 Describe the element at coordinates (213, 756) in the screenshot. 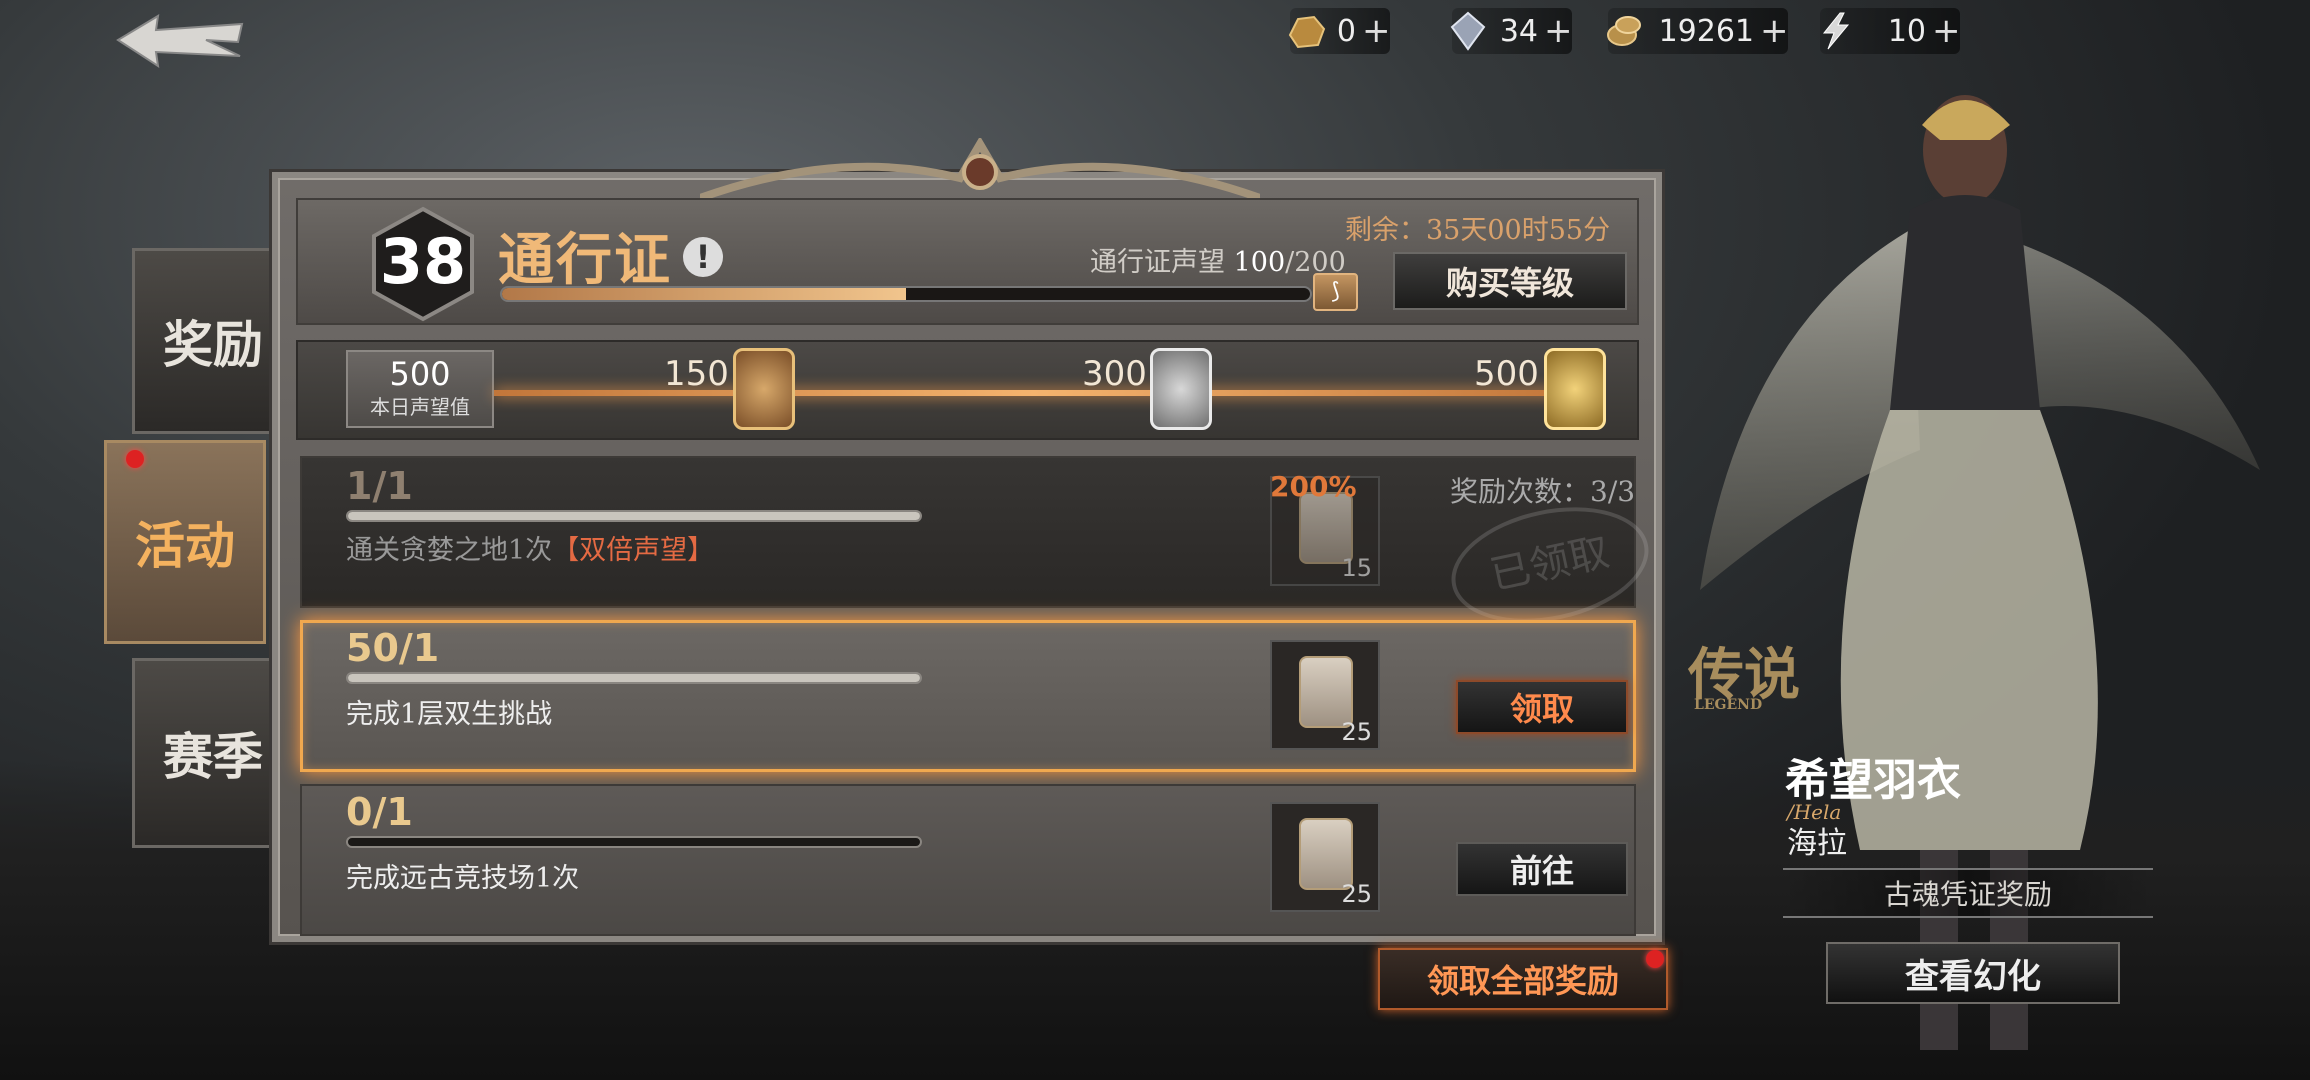

I see `tab-label: 赛季` at that location.